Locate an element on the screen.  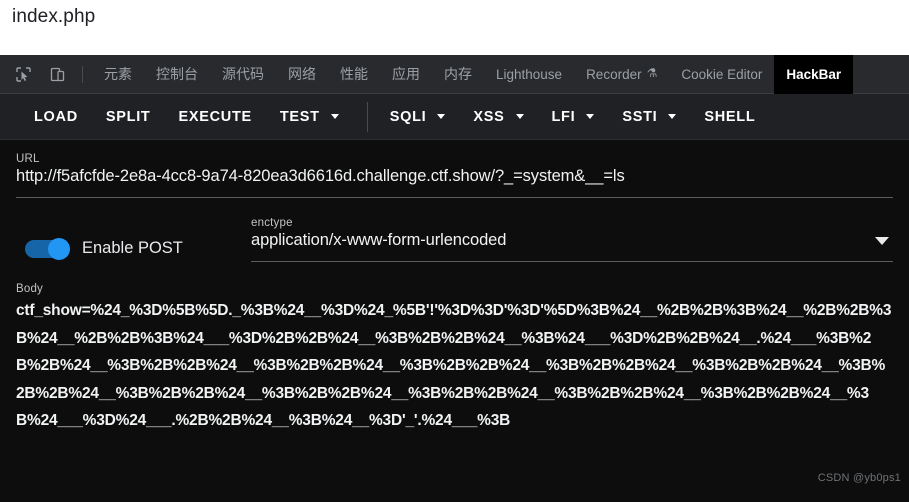
devtools-tab-0: 元素 is located at coordinates (118, 74).